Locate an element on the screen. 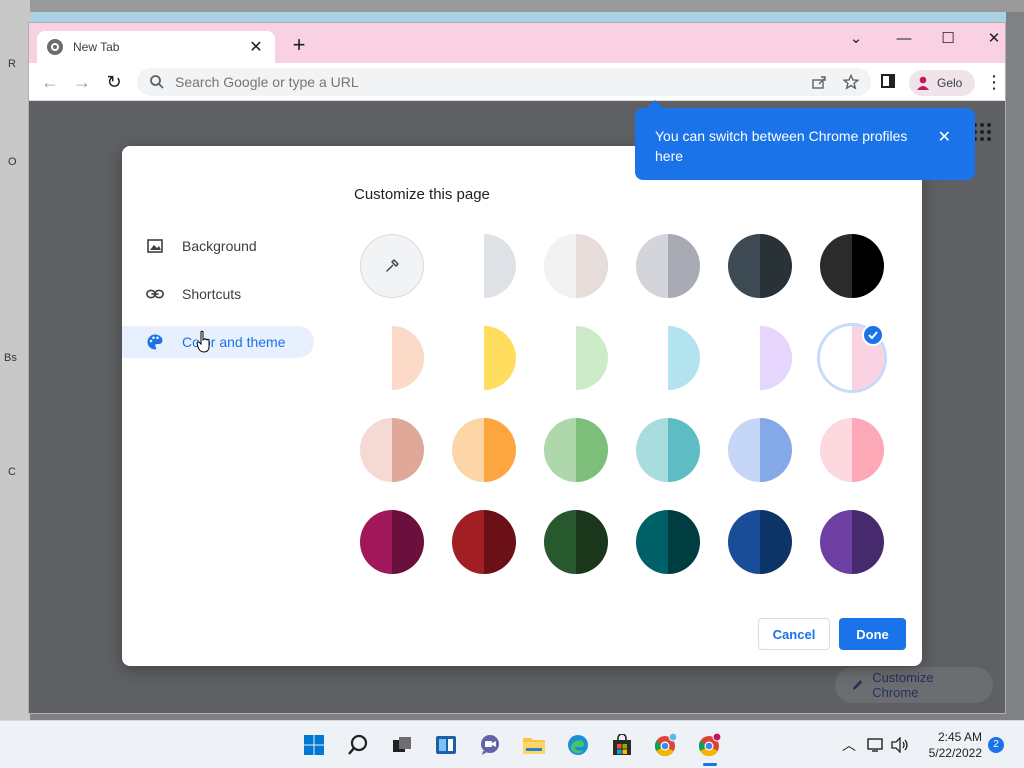 The image size is (1024, 768). forward-button: → is located at coordinates (82, 82).